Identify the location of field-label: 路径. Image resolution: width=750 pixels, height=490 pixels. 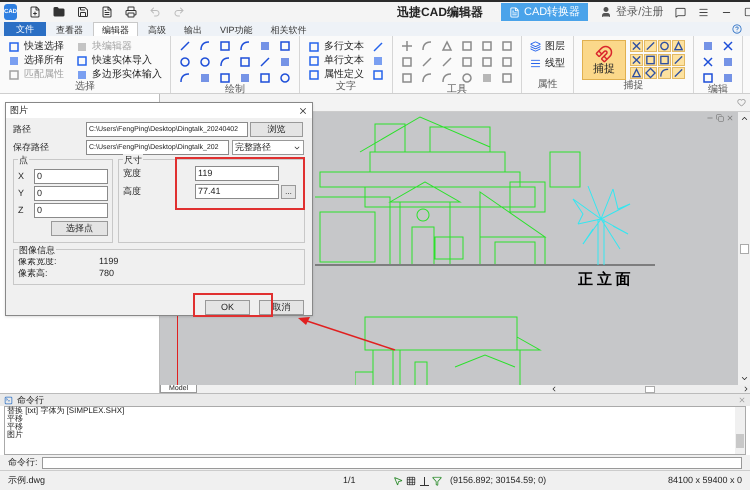
(22, 129).